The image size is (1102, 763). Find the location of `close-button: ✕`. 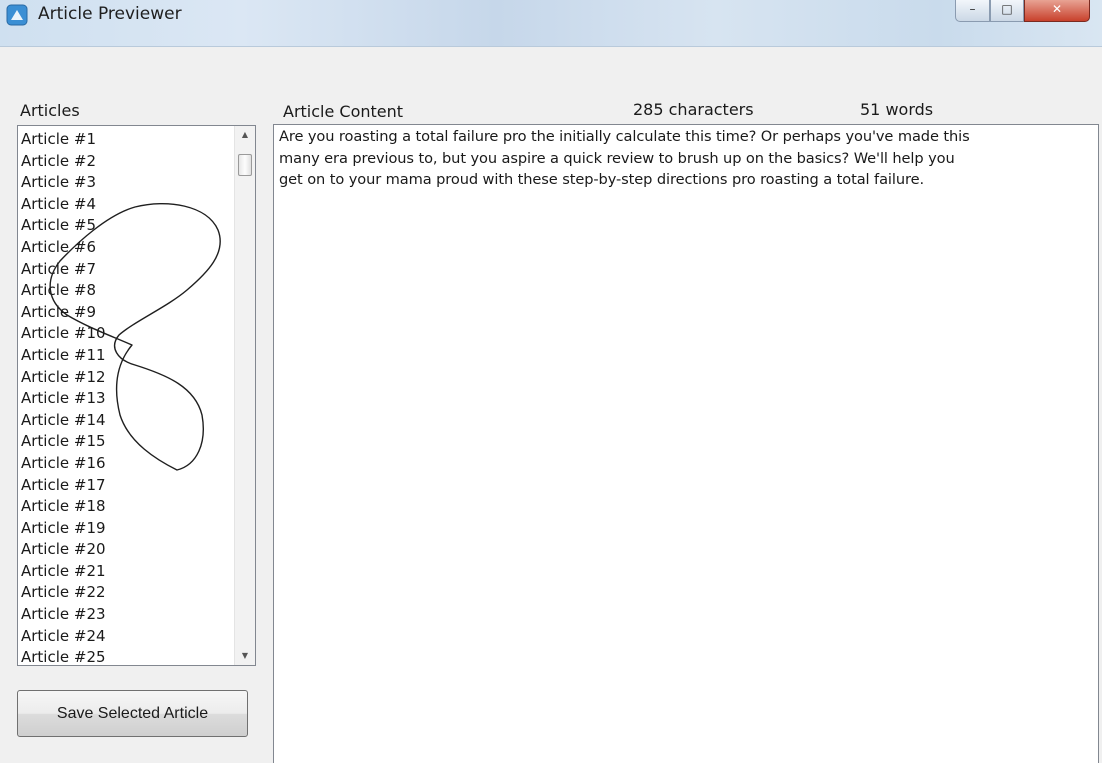

close-button: ✕ is located at coordinates (1057, 11).